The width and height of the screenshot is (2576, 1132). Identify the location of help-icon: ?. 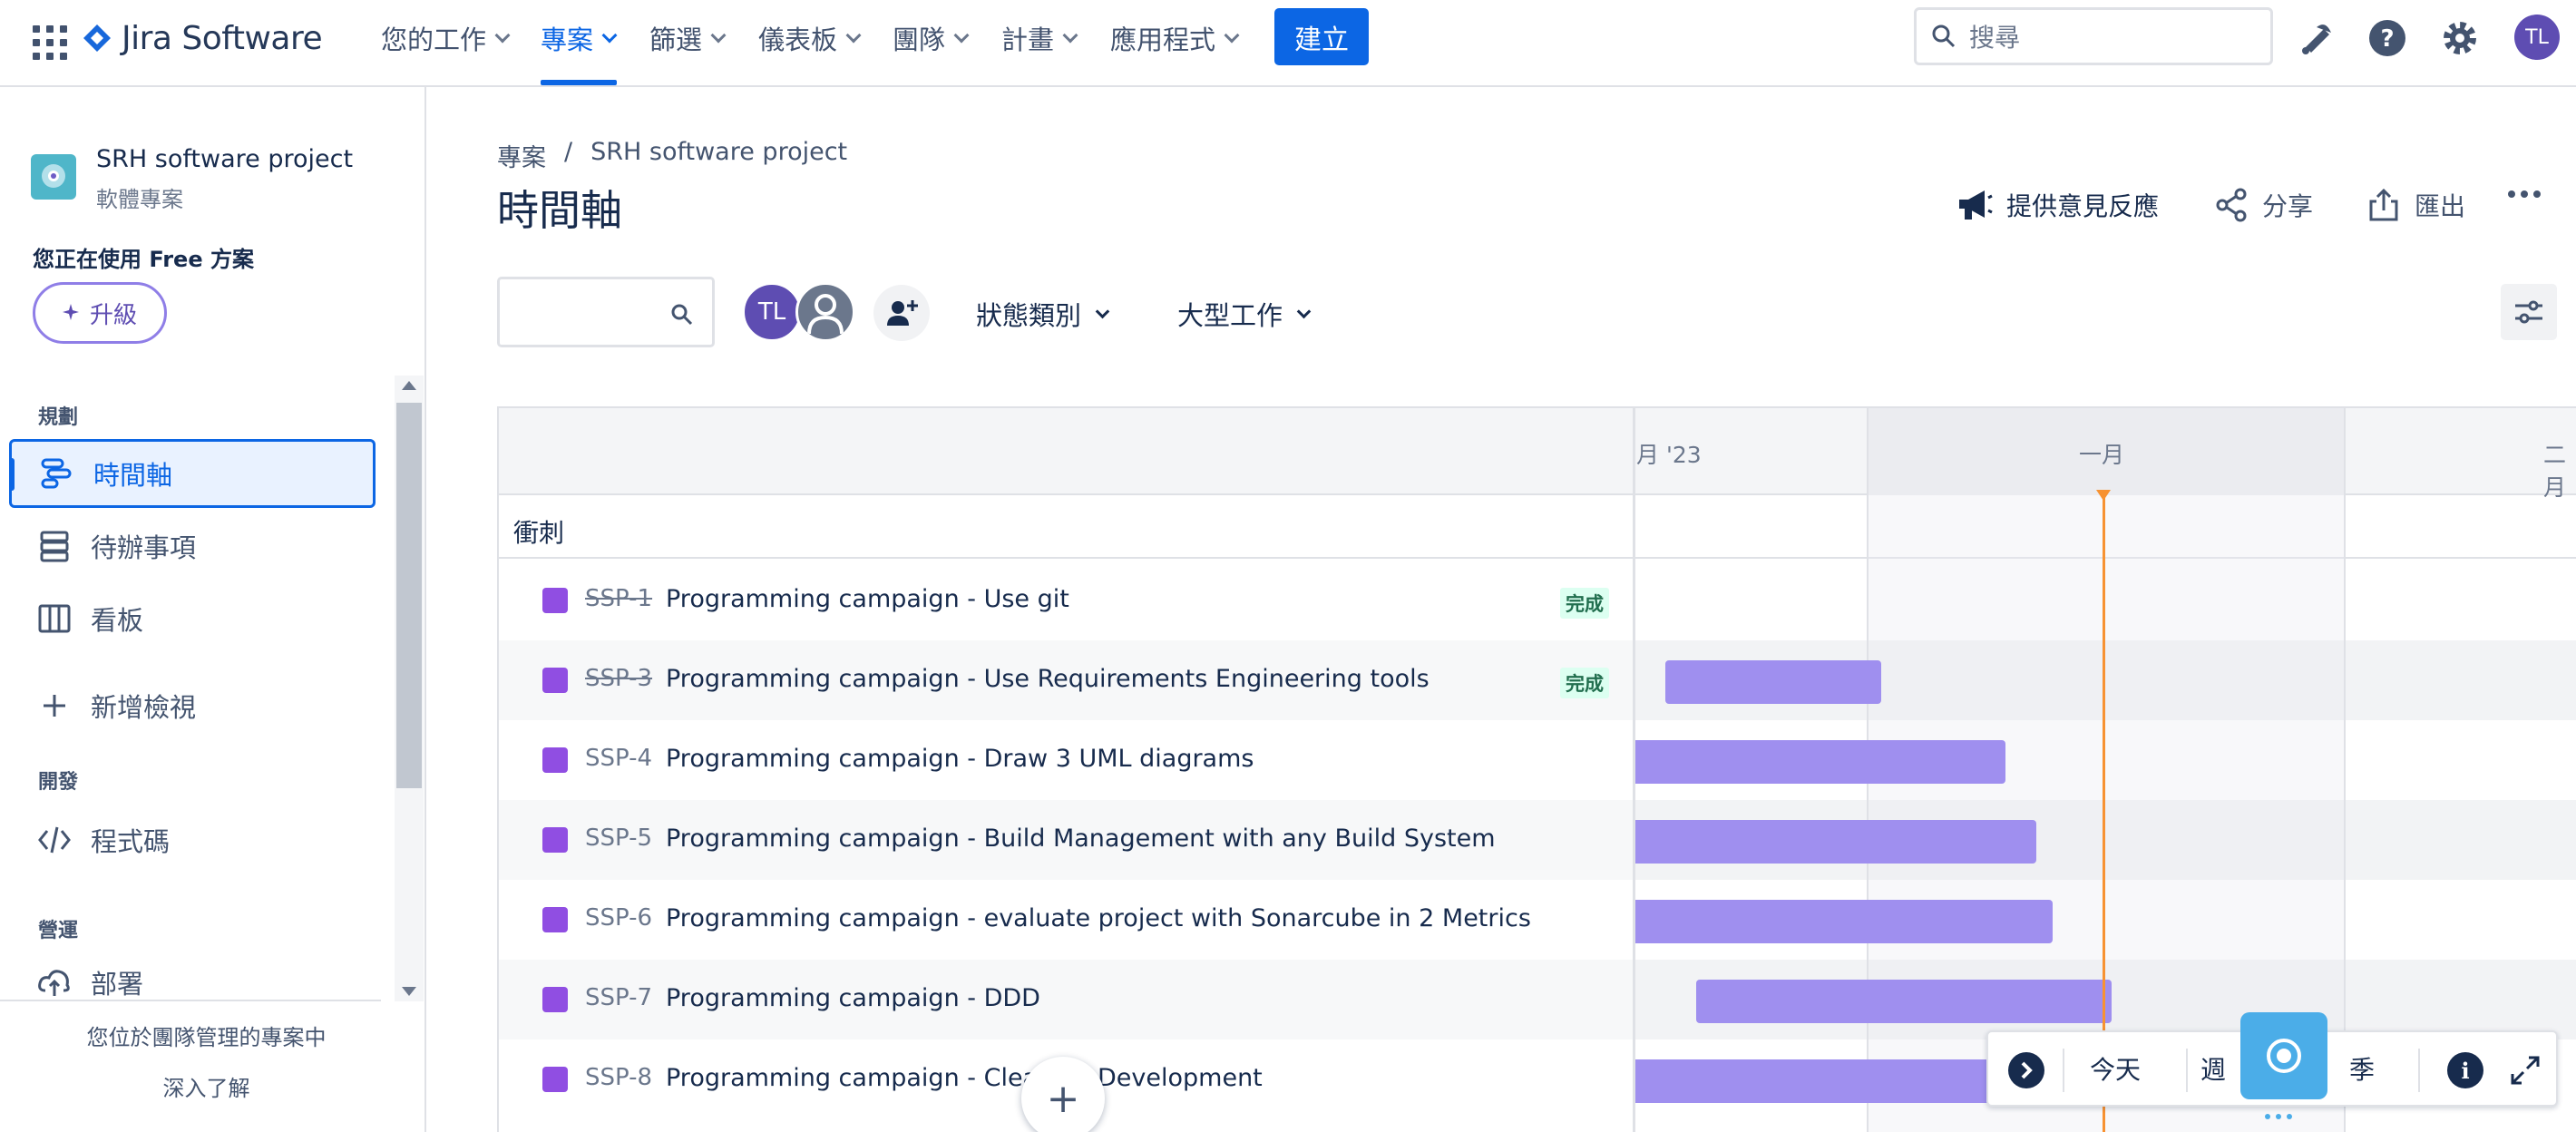
(2387, 38).